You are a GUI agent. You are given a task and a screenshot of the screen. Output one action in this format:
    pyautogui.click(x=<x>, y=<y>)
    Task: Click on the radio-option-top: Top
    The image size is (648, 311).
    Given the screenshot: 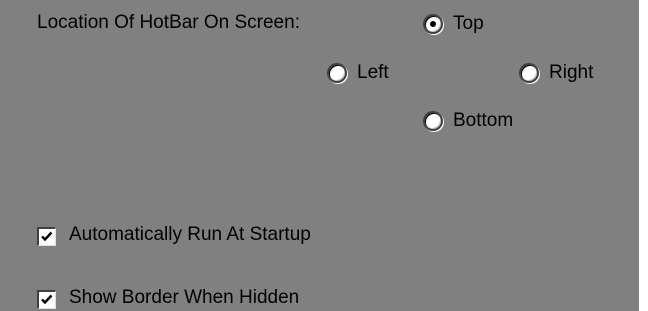 What is the action you would take?
    pyautogui.click(x=463, y=24)
    